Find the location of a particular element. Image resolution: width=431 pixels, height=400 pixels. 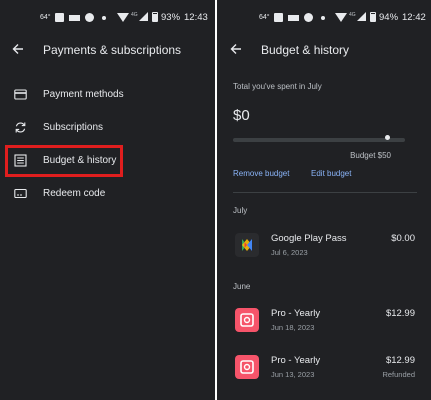

page-title: Budget & history is located at coordinates (305, 50).